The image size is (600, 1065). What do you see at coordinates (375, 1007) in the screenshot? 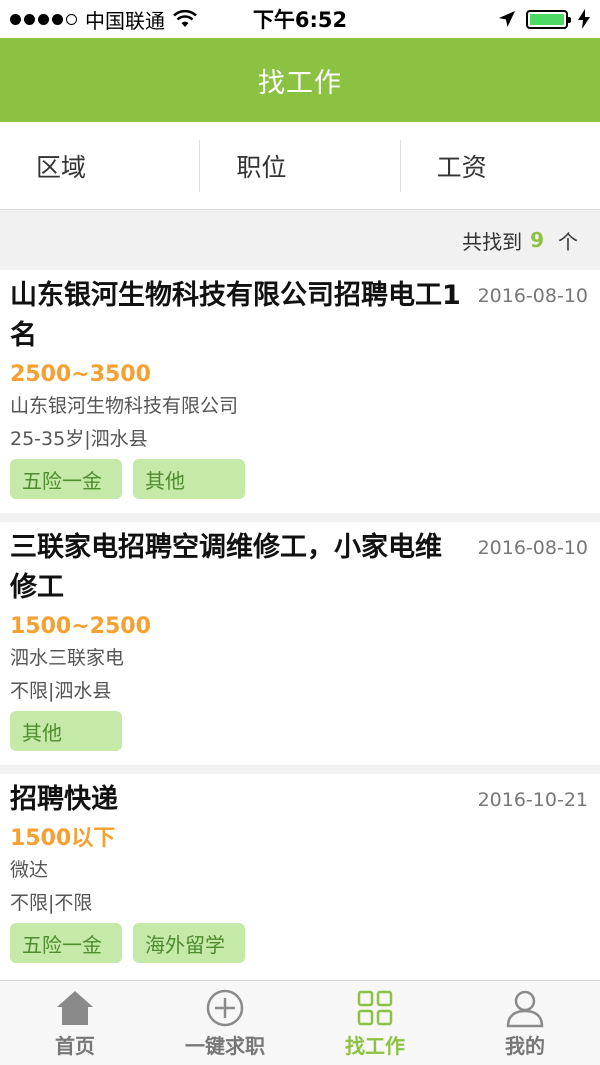
I see `grid-icon` at bounding box center [375, 1007].